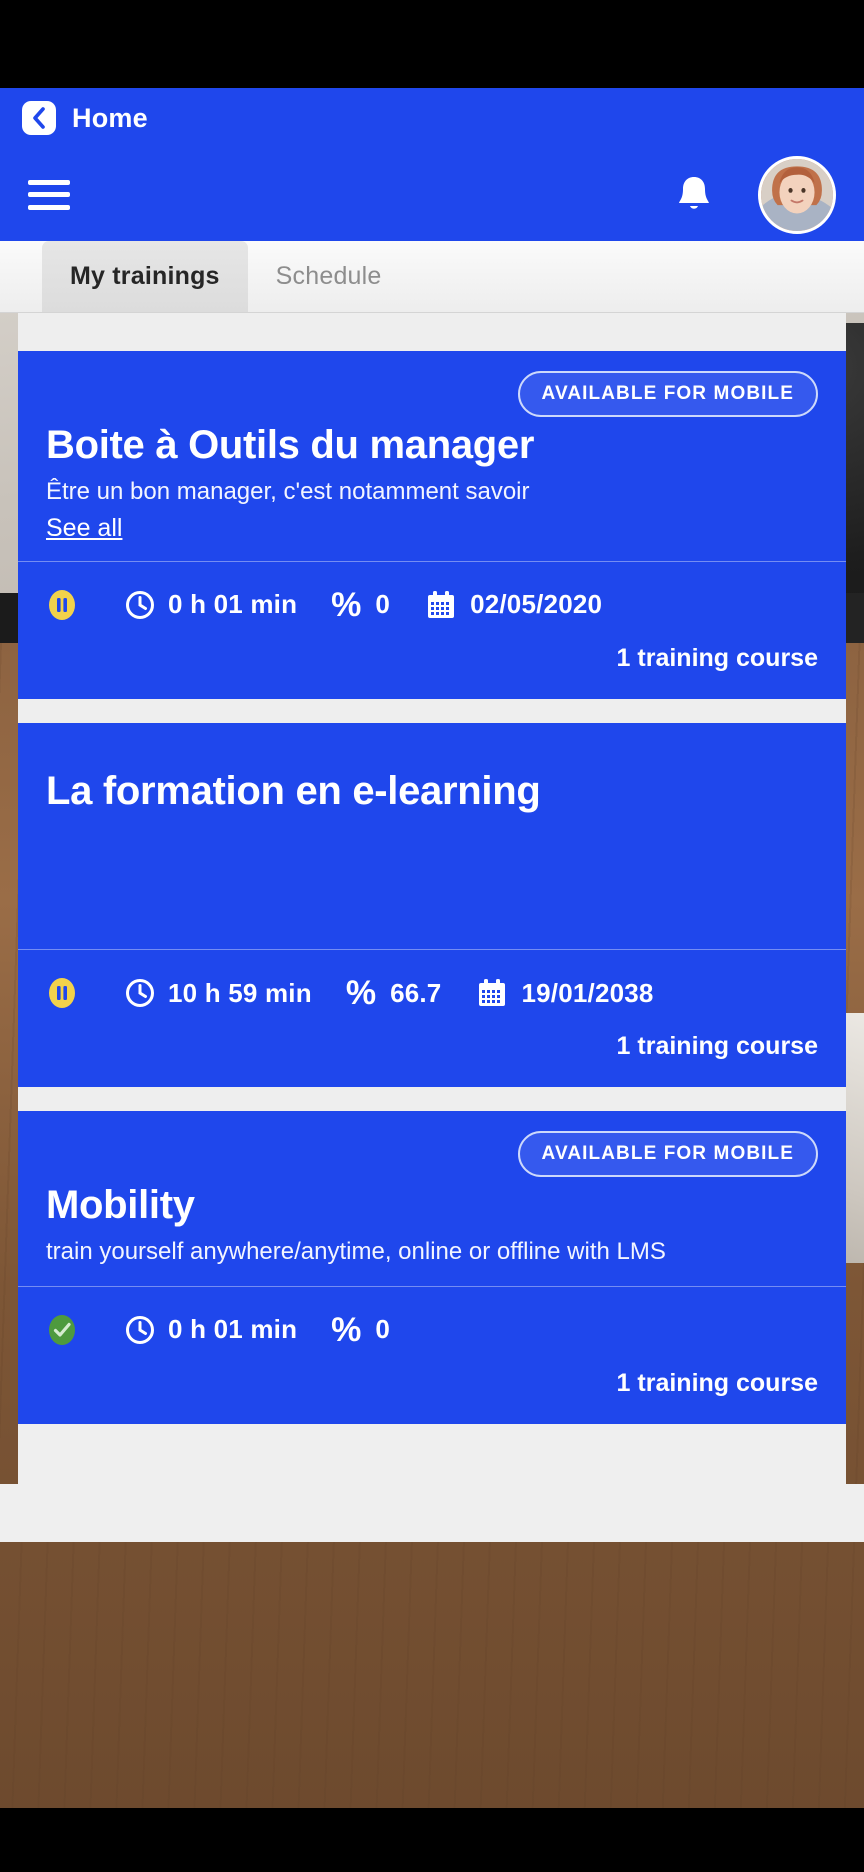  Describe the element at coordinates (240, 992) in the screenshot. I see `duration-value: 10 h 59 min` at that location.